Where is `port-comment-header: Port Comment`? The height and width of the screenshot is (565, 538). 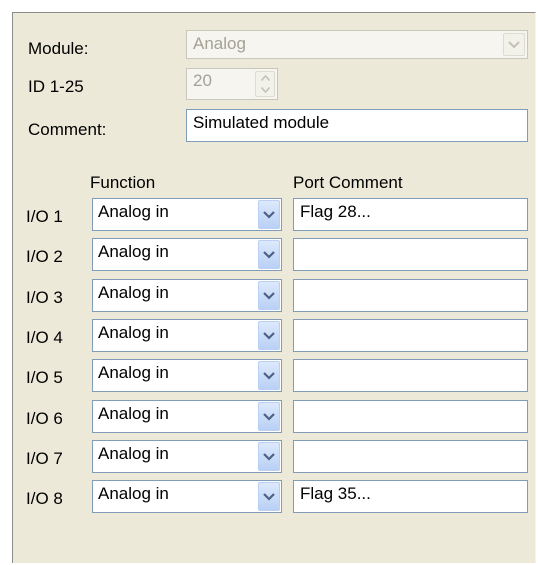
port-comment-header: Port Comment is located at coordinates (348, 182).